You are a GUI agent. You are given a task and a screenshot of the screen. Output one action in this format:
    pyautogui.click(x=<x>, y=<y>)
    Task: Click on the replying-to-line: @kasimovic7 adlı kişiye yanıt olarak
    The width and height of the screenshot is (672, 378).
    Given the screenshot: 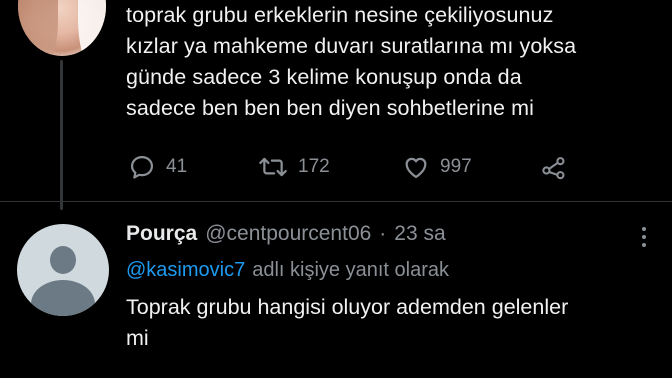 What is the action you would take?
    pyautogui.click(x=287, y=270)
    